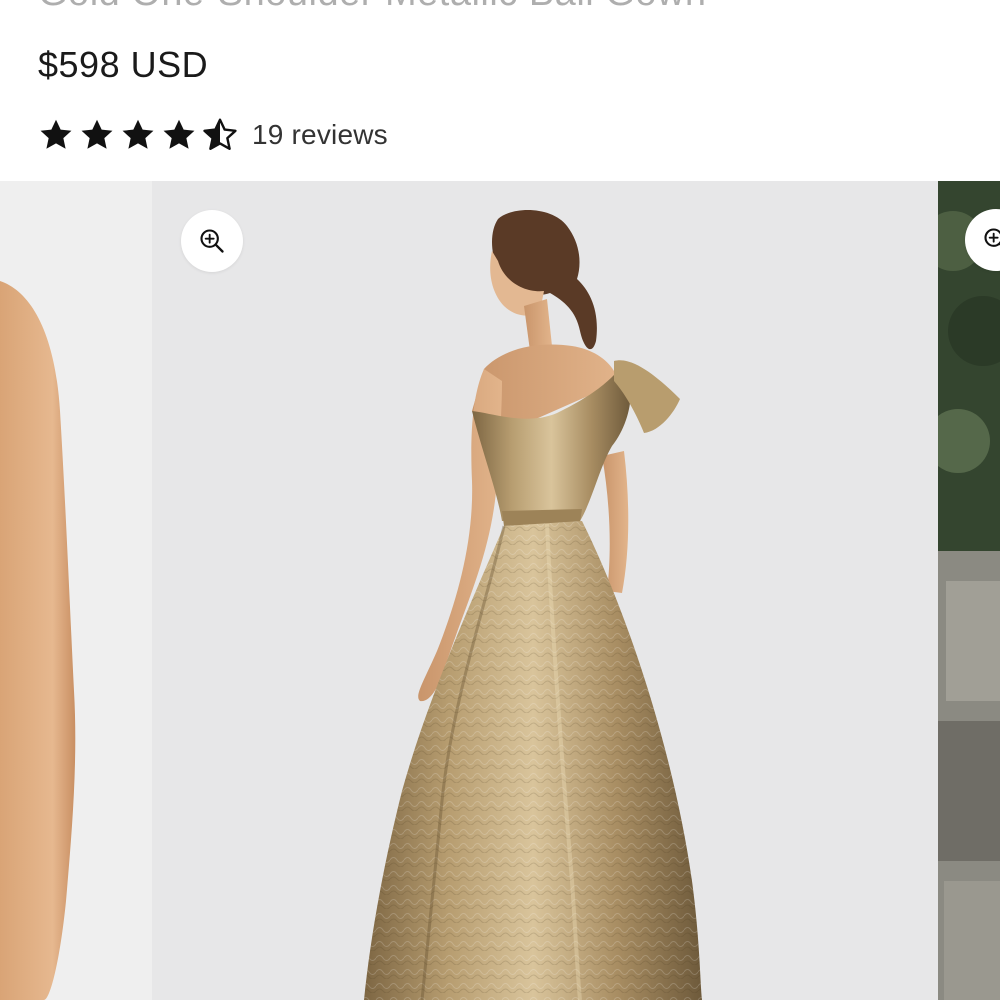 Image resolution: width=1000 pixels, height=1000 pixels. I want to click on star-half-icon, so click(220, 134).